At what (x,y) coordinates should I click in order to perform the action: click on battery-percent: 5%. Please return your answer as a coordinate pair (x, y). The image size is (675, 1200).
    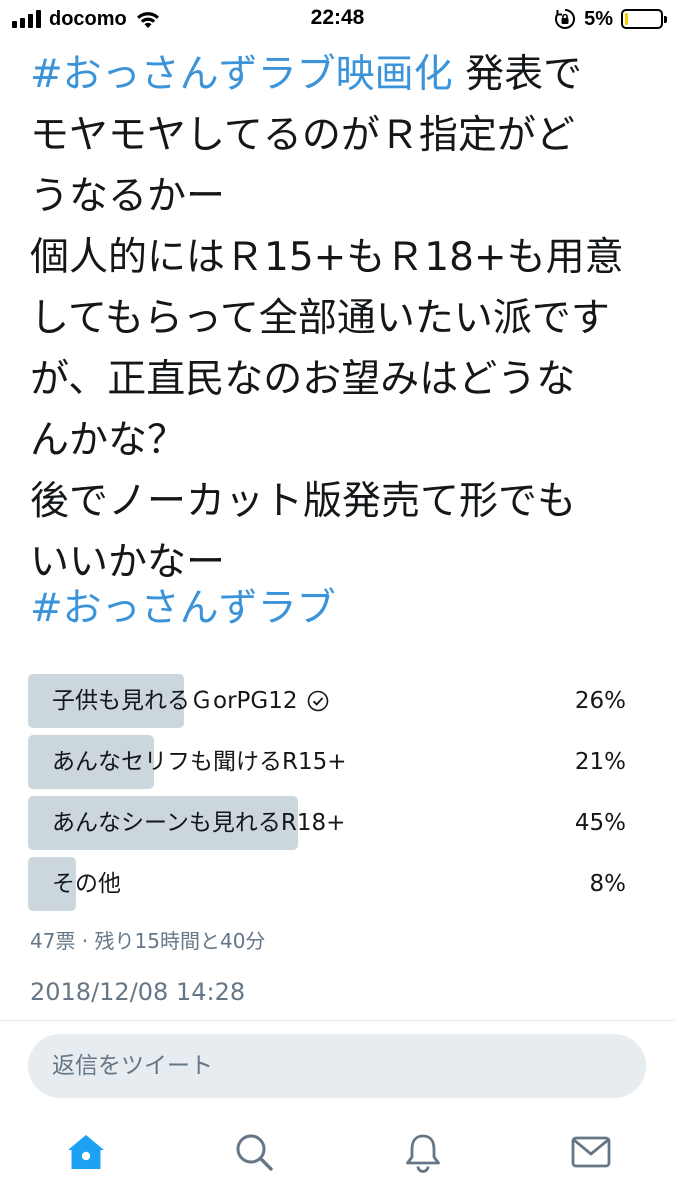
    Looking at the image, I should click on (598, 18).